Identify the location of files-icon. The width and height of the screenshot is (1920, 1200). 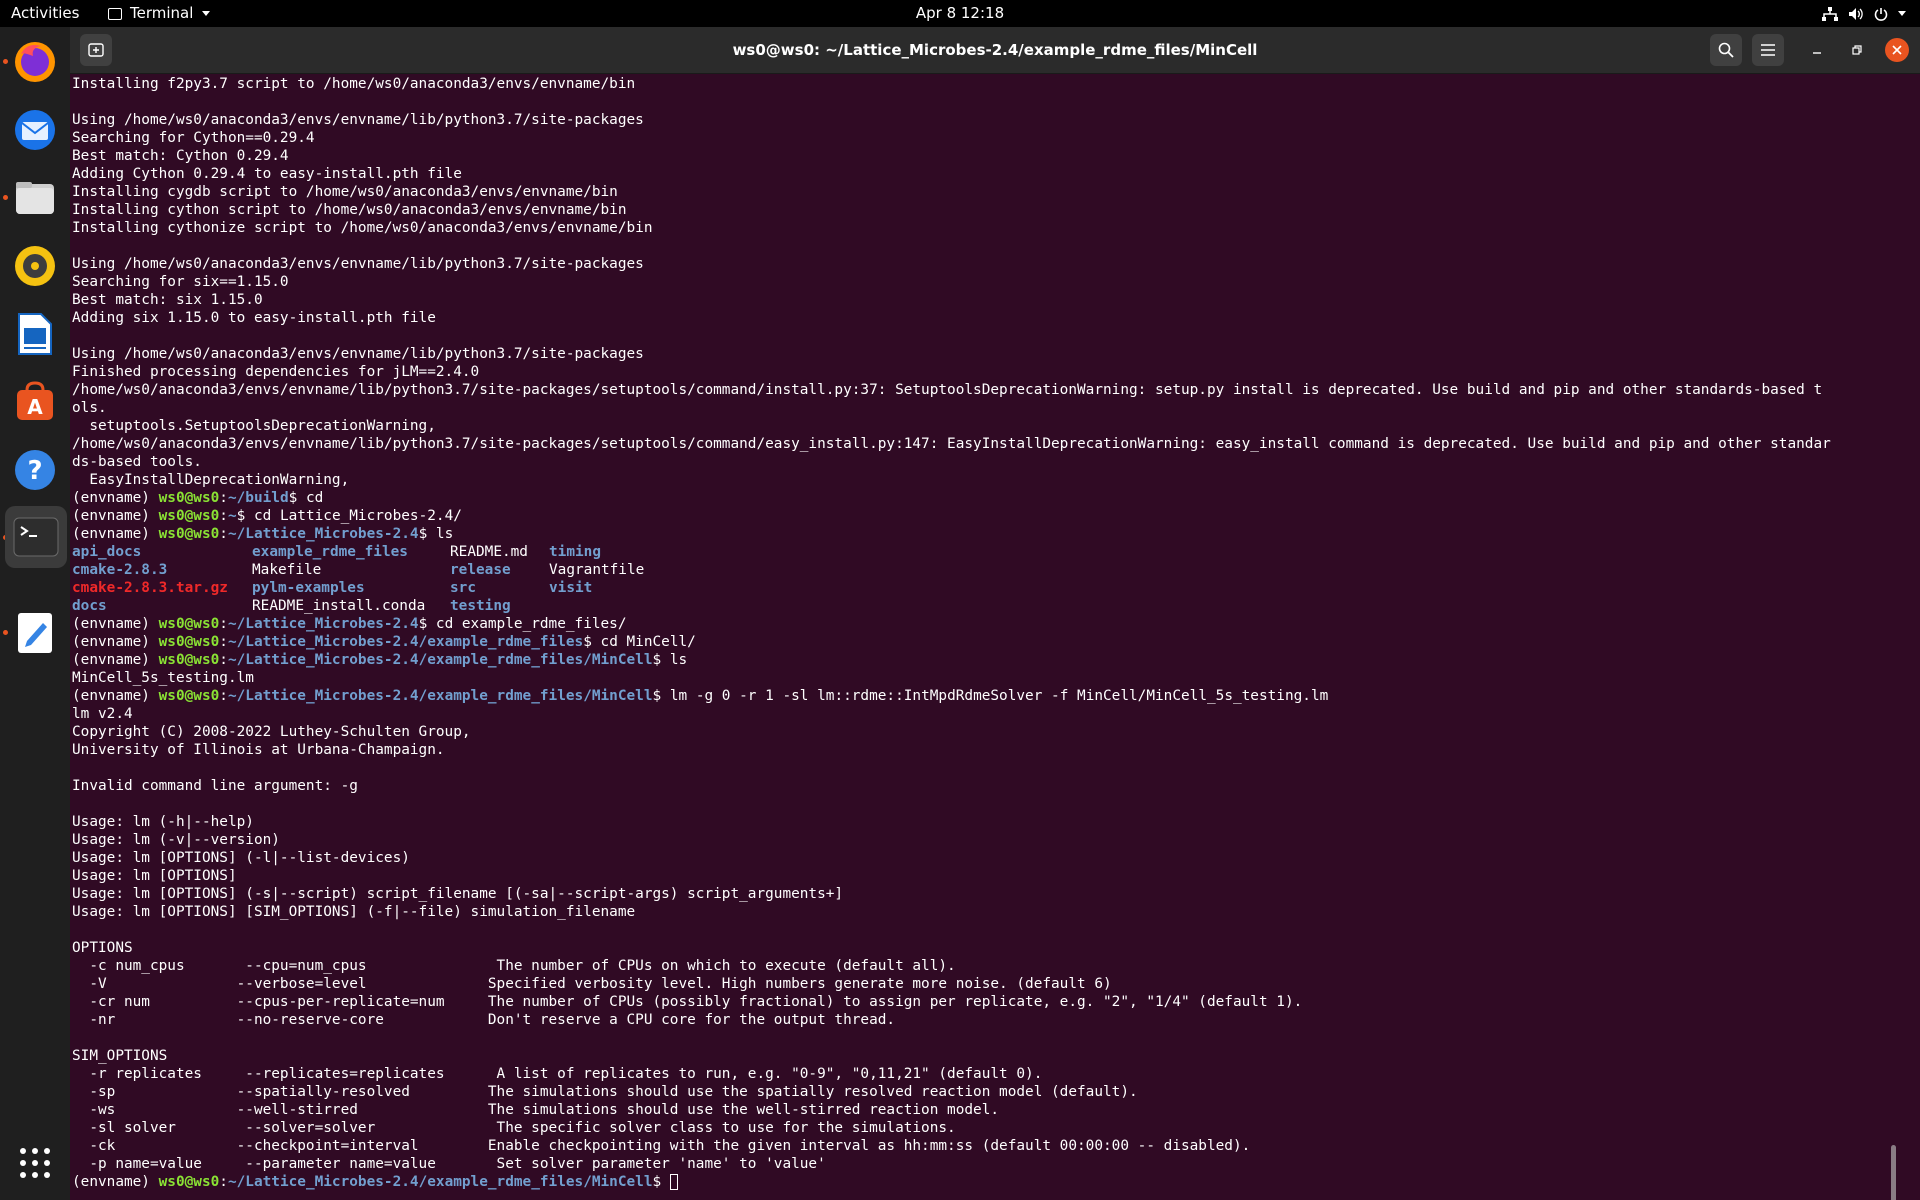
(35, 198).